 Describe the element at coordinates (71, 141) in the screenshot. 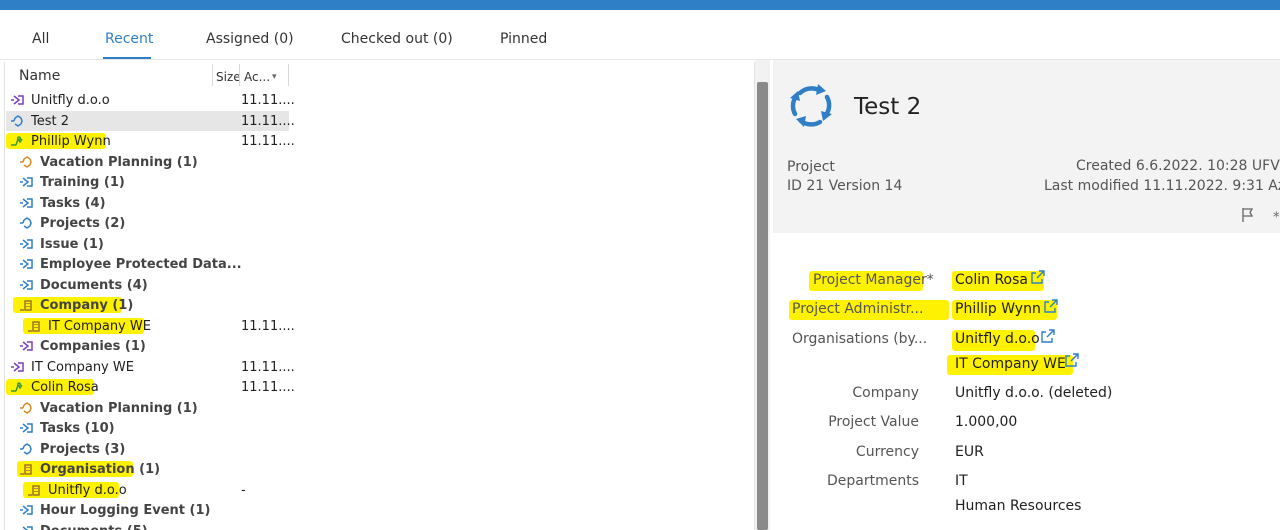

I see `list-item-label: Phillip Wynn` at that location.